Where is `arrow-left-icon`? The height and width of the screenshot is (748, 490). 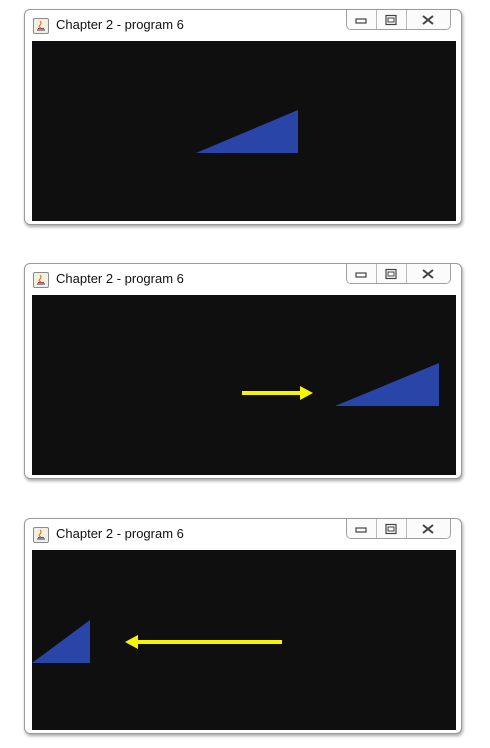
arrow-left-icon is located at coordinates (203, 642).